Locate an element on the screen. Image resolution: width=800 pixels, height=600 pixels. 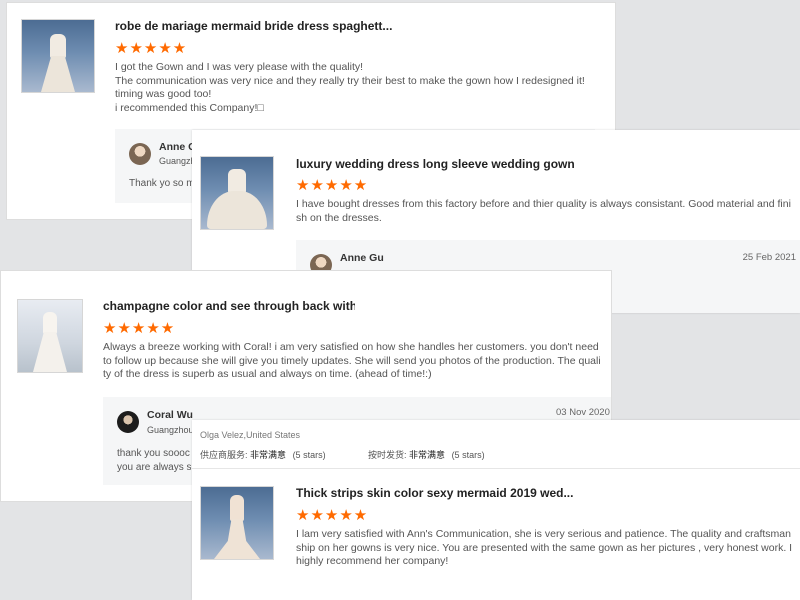
reply-name: Anne Gu is located at coordinates (362, 258).